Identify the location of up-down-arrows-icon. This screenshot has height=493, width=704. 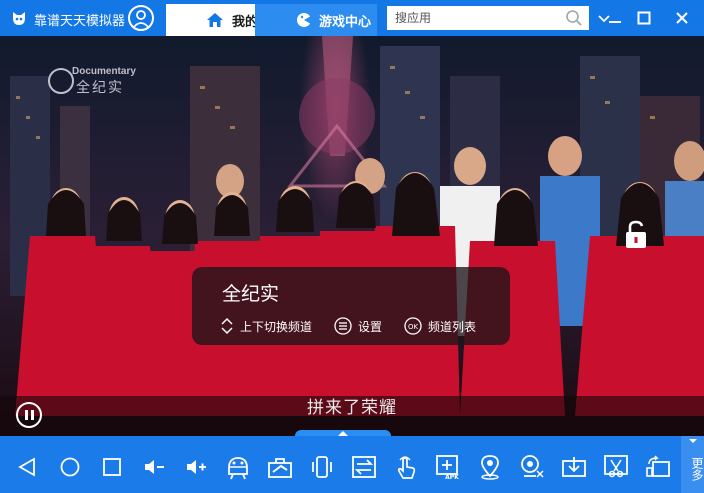
(227, 326).